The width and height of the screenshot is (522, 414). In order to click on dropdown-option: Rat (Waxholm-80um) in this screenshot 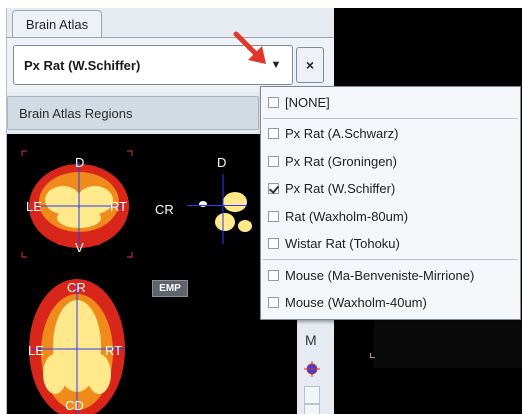, I will do `click(390, 216)`.